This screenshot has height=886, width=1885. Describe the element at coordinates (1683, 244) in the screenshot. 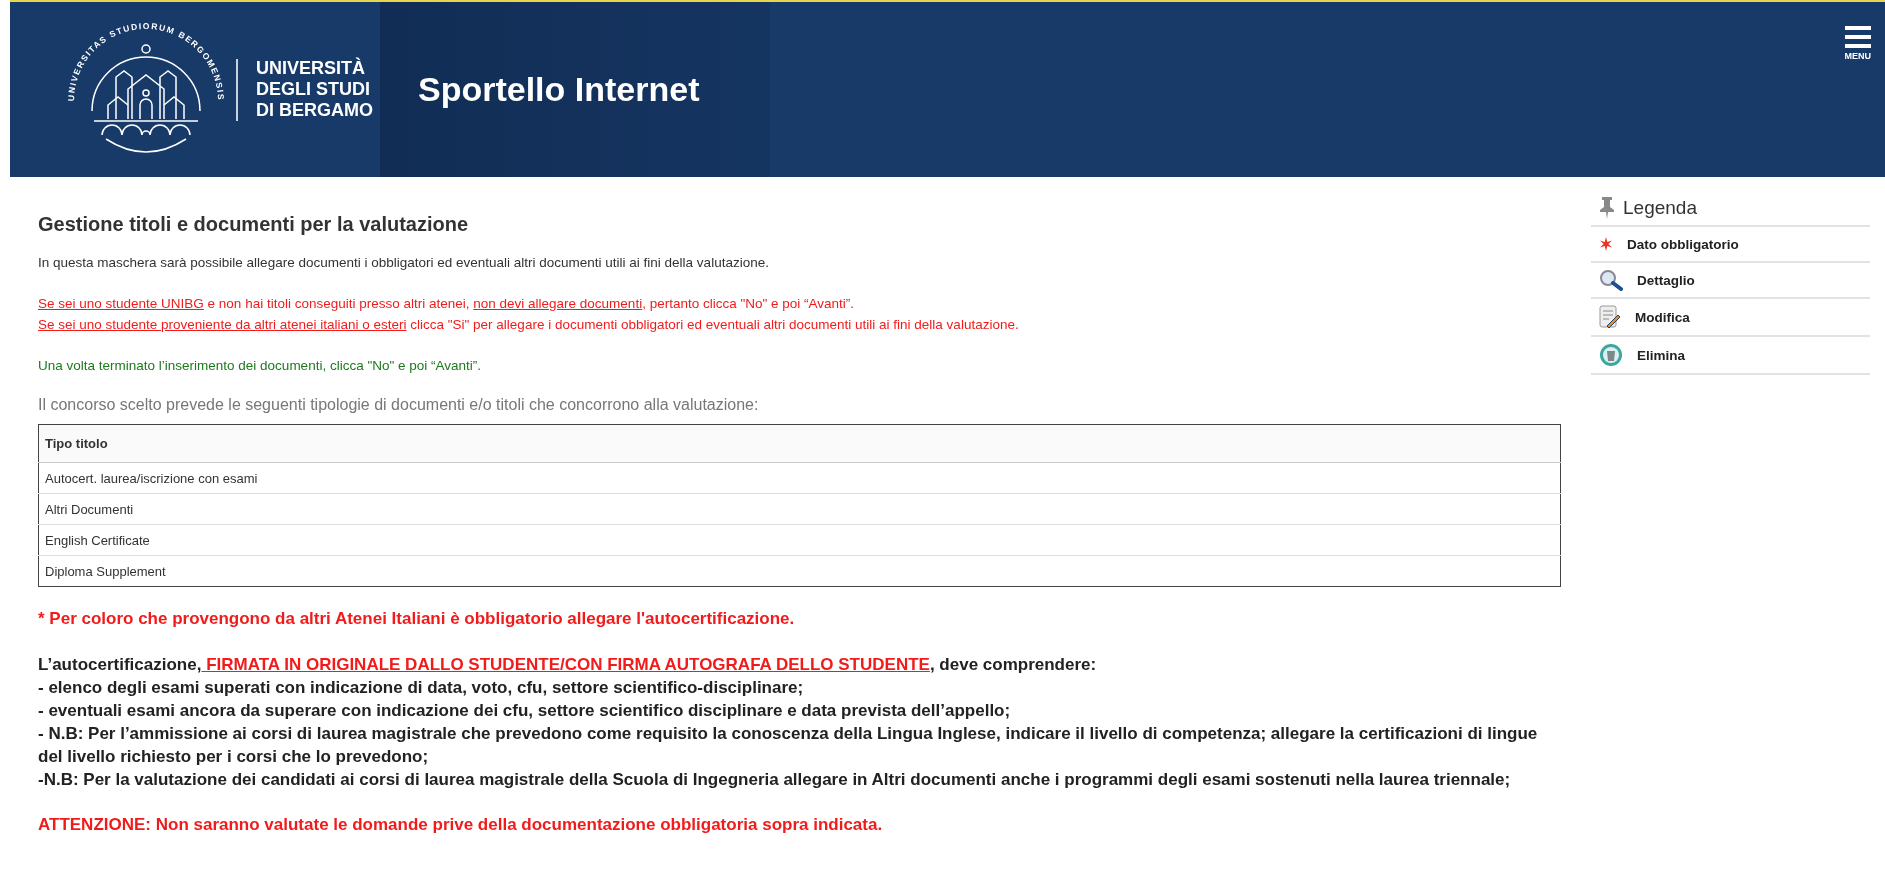

I see `legend-label: Dato obbligatorio` at that location.